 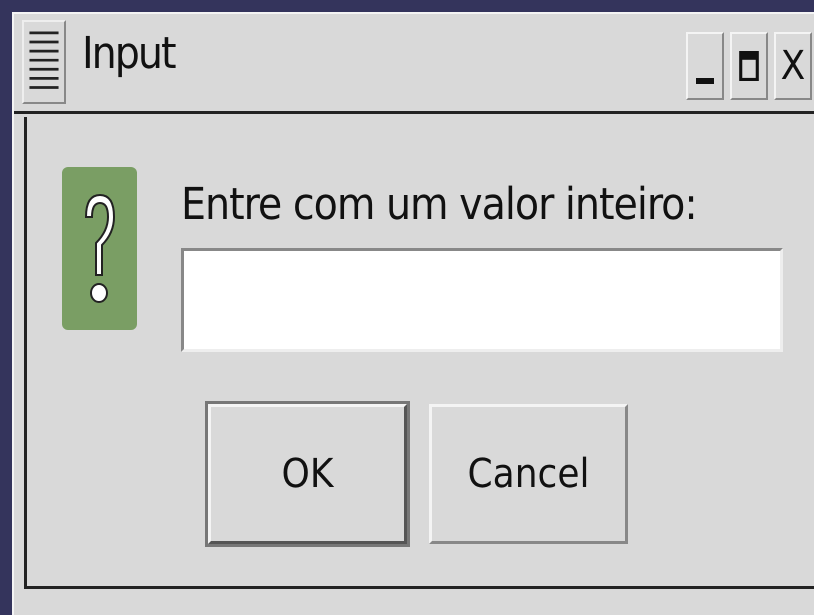 What do you see at coordinates (44, 62) in the screenshot?
I see `menu-icon` at bounding box center [44, 62].